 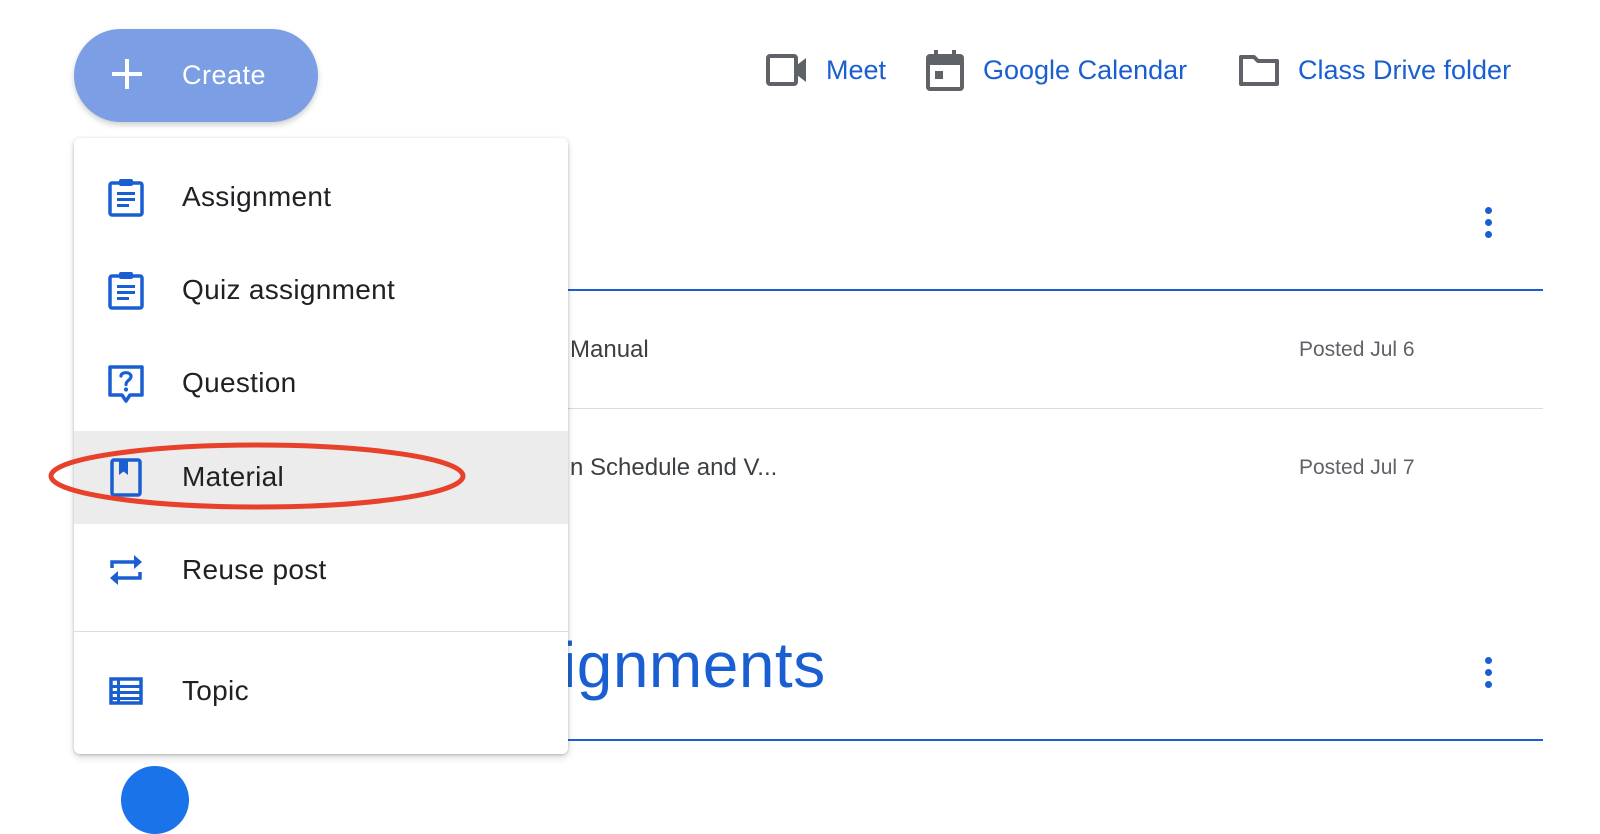 I want to click on menu-item-quiz-assignment: Quiz assignment, so click(x=321, y=290).